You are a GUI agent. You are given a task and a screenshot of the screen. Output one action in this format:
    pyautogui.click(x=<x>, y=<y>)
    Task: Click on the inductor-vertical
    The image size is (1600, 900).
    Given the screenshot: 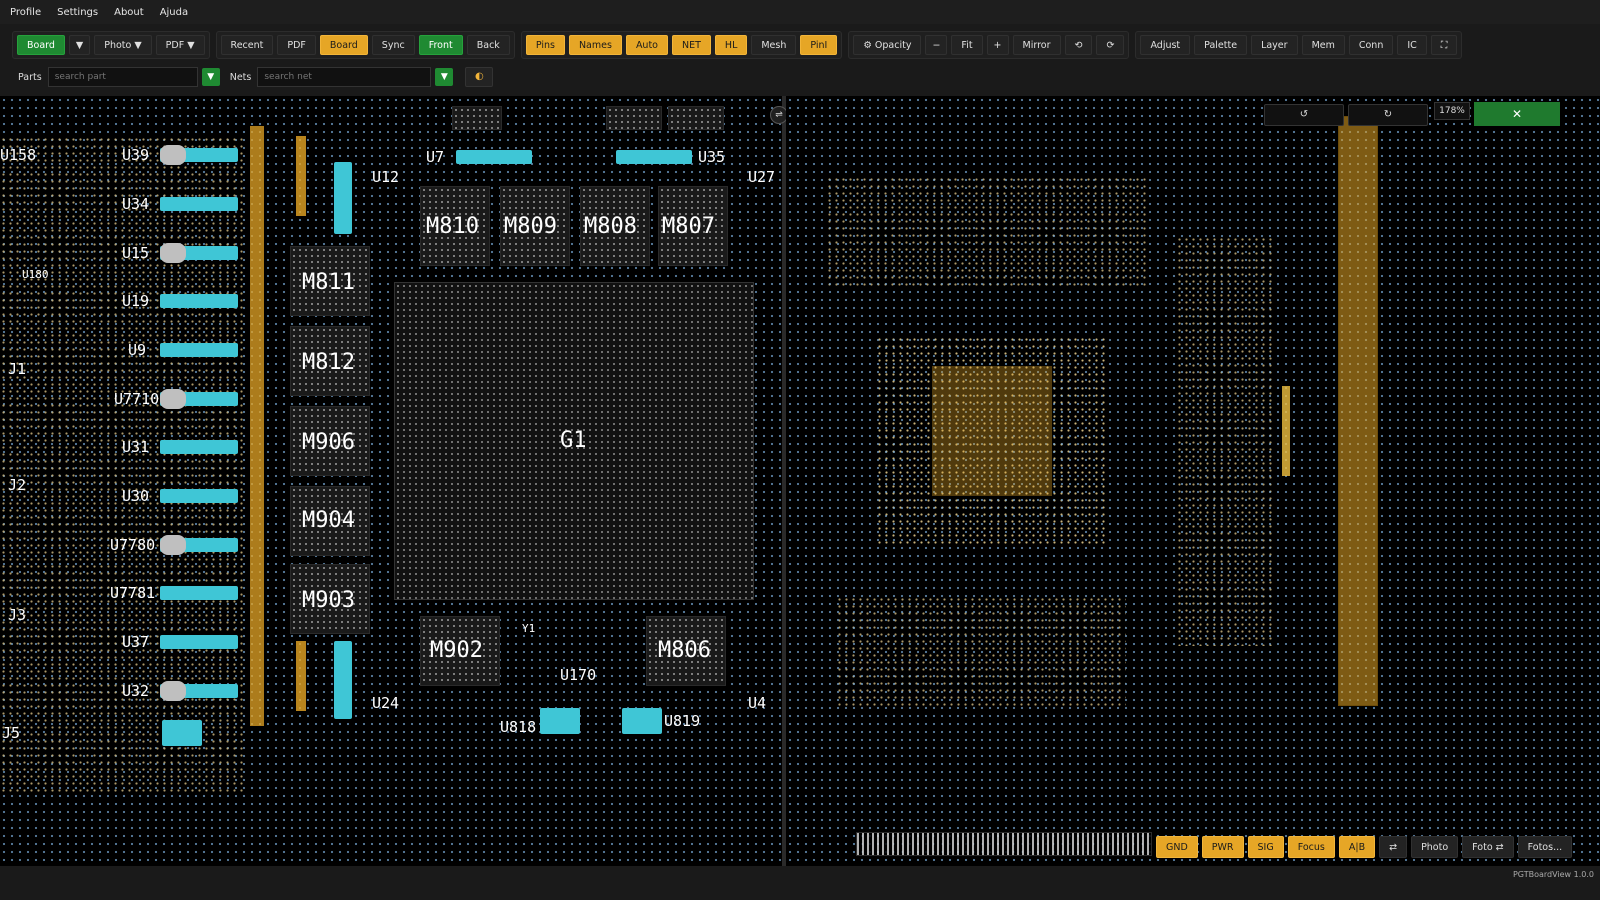 What is the action you would take?
    pyautogui.click(x=343, y=680)
    